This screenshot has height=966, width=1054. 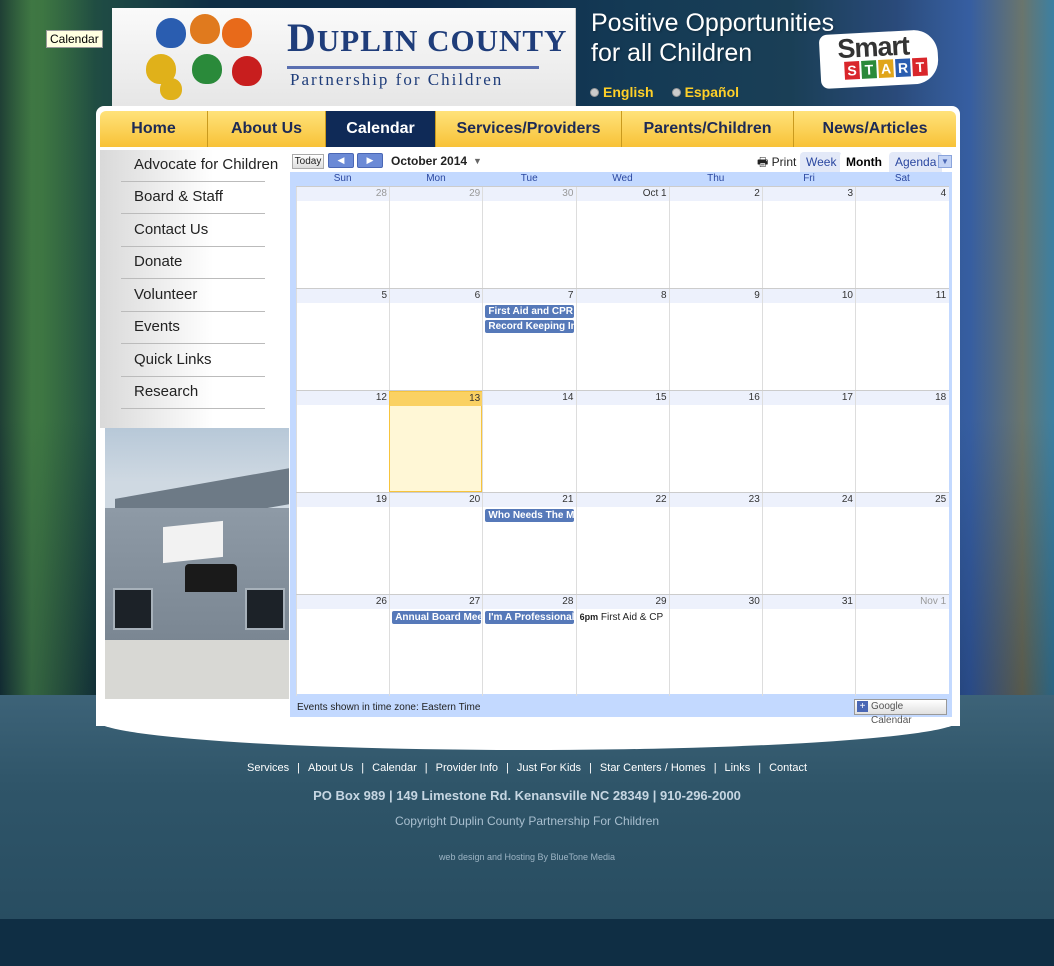 What do you see at coordinates (530, 326) in the screenshot?
I see `calendar-event: Record Keeping In` at bounding box center [530, 326].